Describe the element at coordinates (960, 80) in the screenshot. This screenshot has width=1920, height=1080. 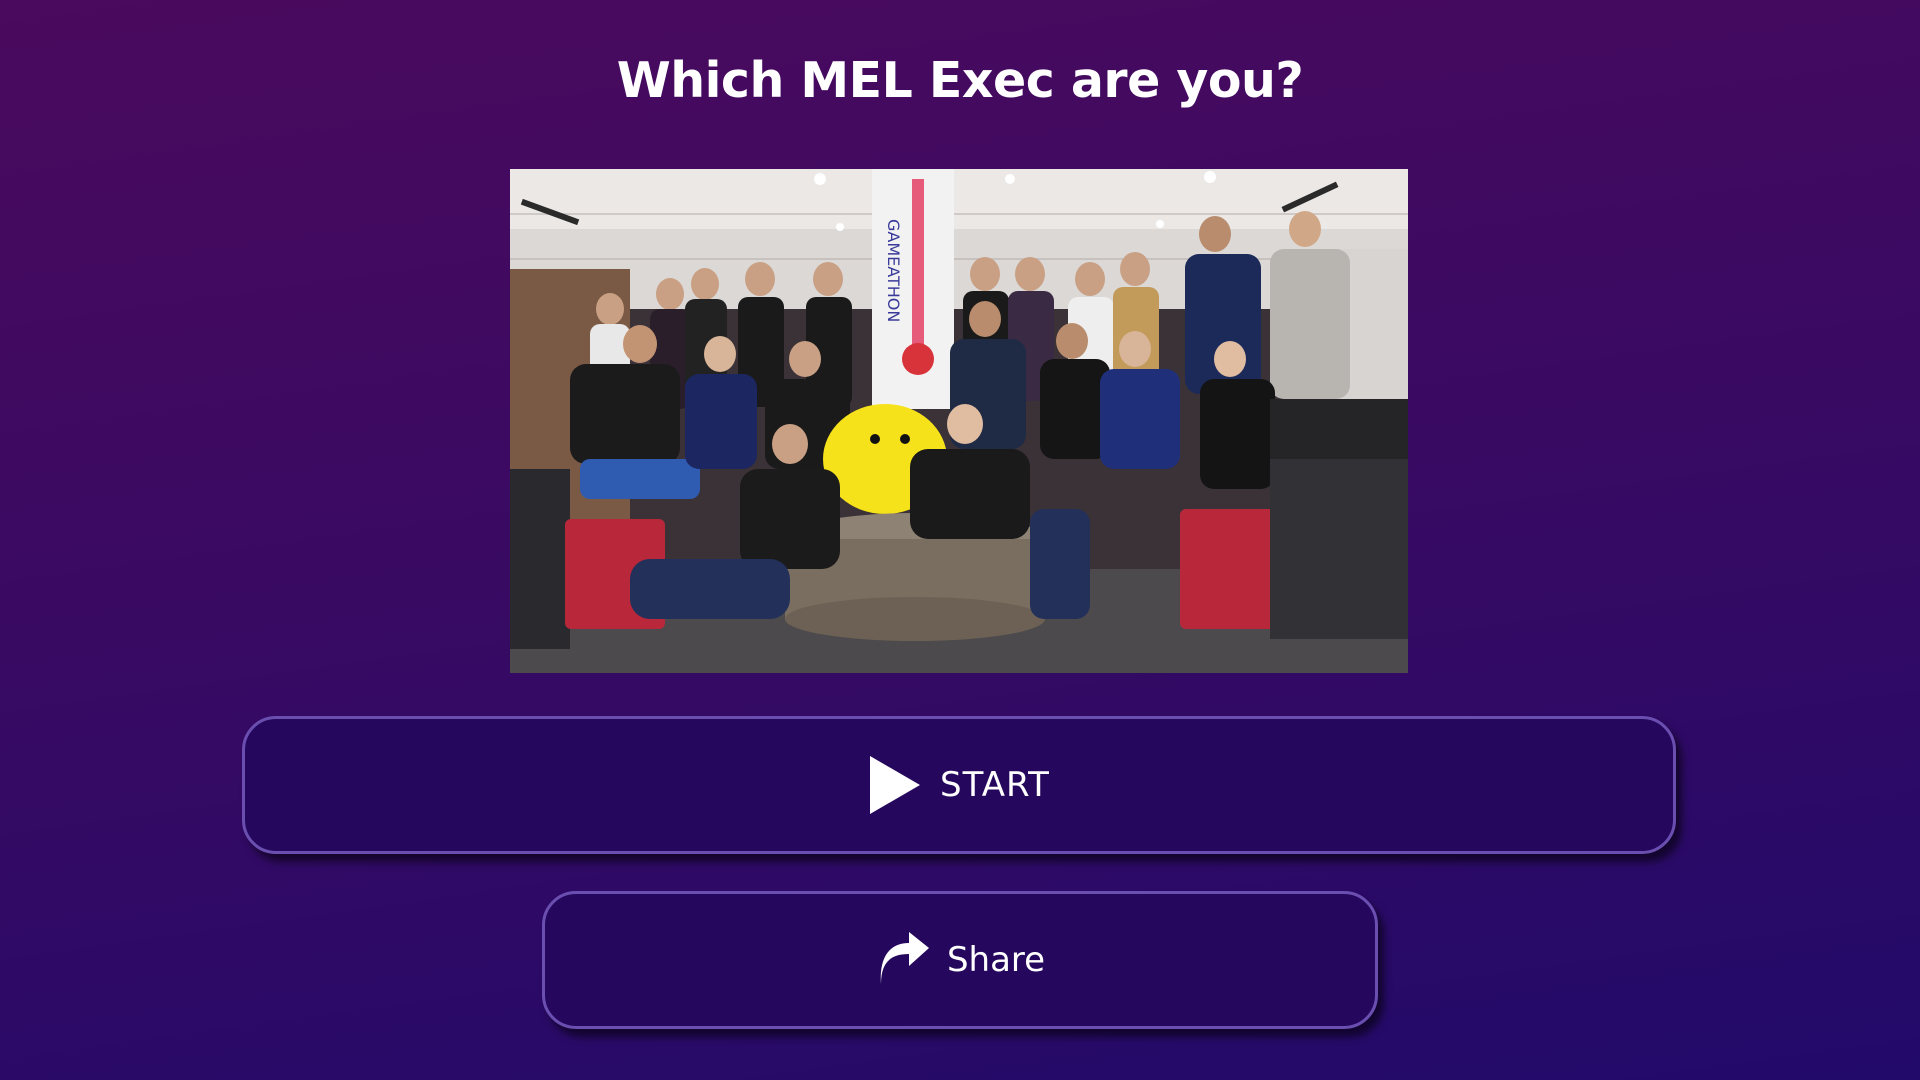
I see `page-title: Which MEL Exec are you?` at that location.